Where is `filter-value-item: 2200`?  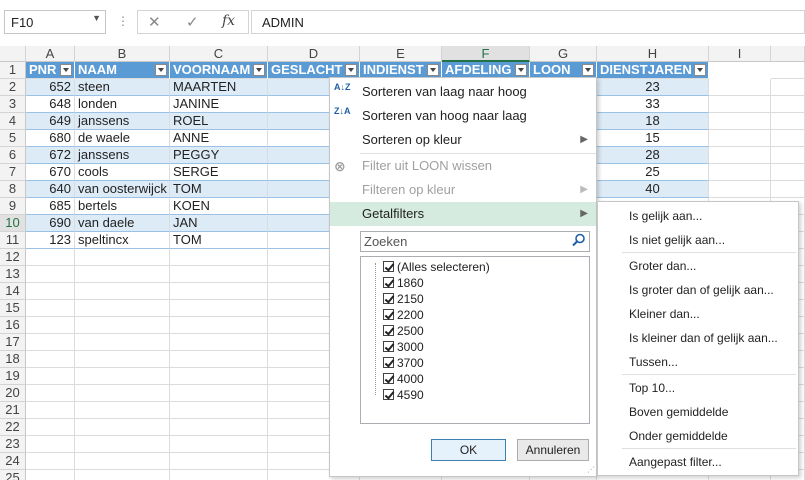
filter-value-item: 2200 is located at coordinates (403, 315).